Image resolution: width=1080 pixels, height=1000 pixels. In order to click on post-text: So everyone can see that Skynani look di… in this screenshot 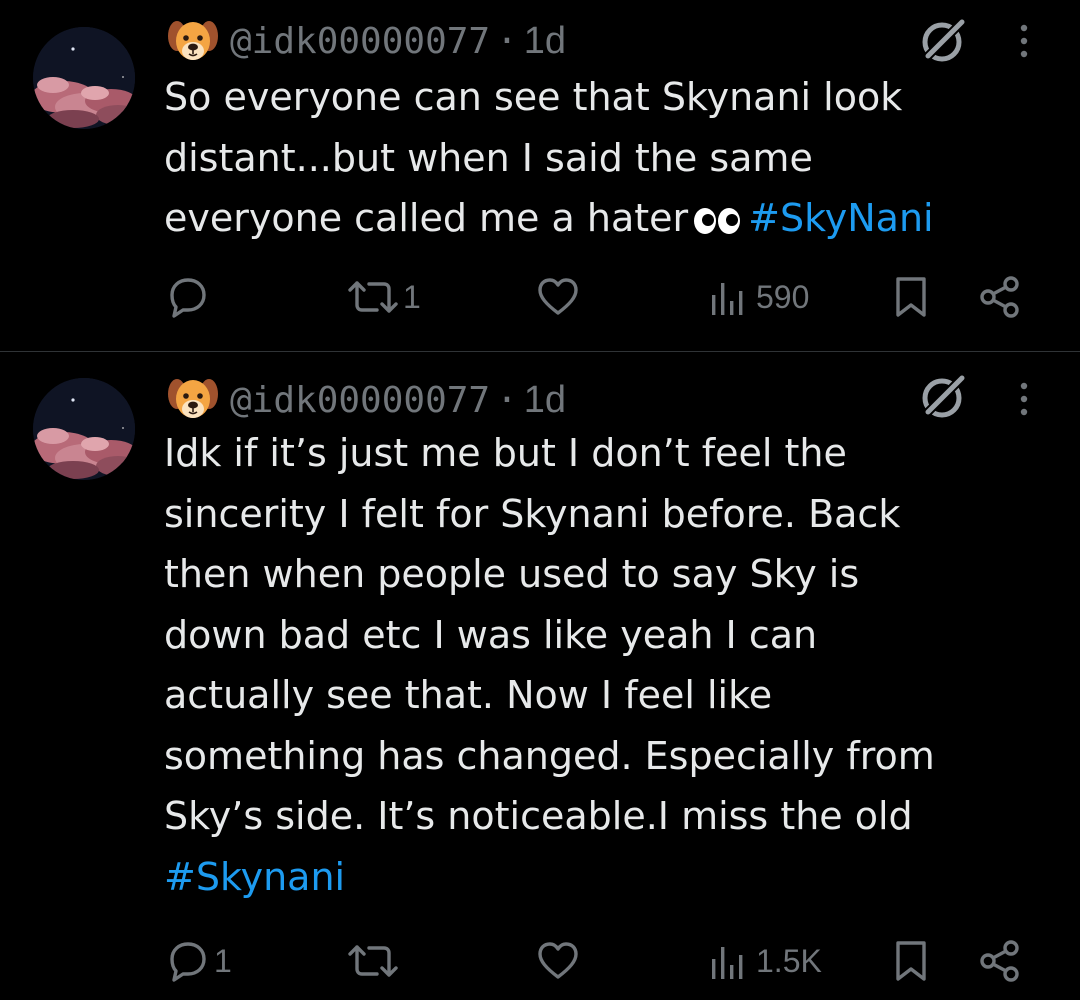, I will do `click(604, 158)`.